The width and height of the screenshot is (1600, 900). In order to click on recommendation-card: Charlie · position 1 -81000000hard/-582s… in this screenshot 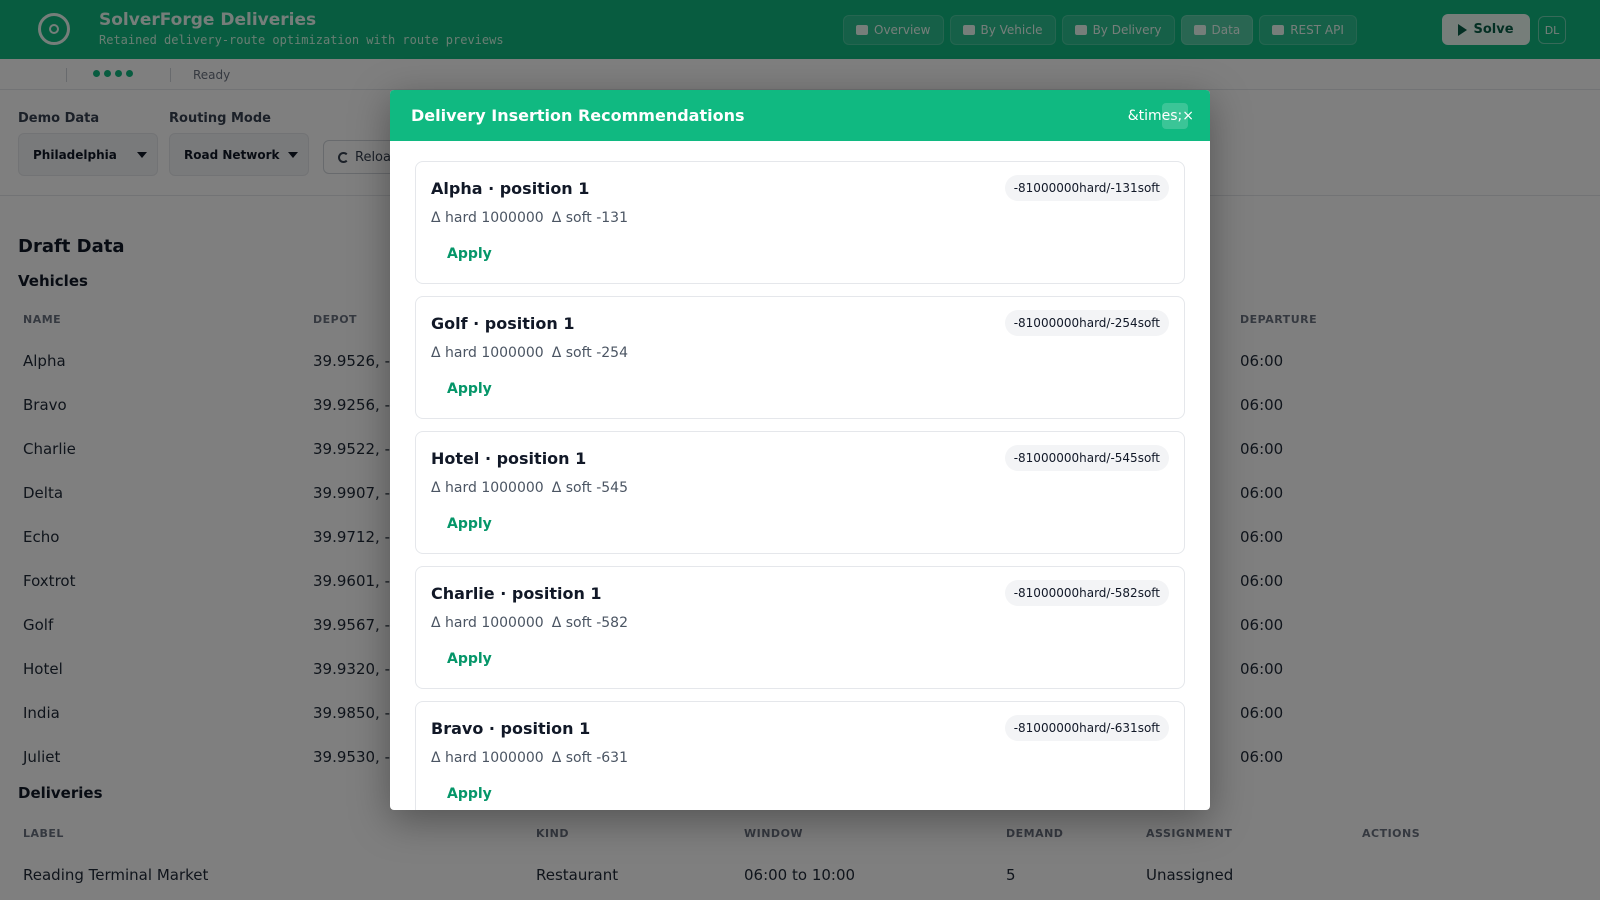, I will do `click(800, 627)`.